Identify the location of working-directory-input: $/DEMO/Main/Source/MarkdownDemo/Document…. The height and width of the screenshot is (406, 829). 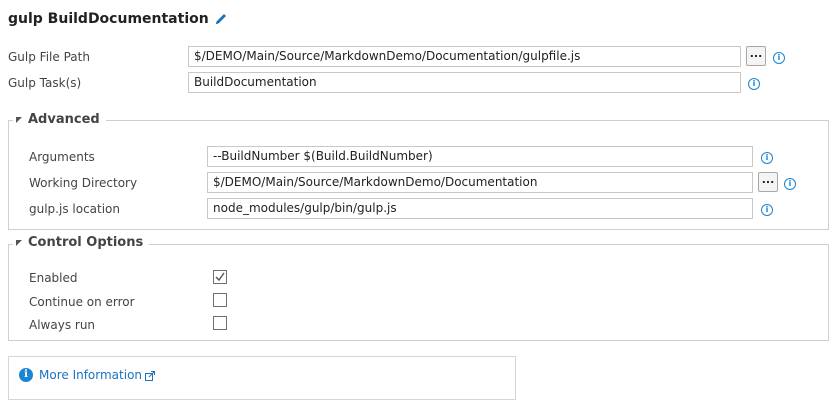
(480, 182).